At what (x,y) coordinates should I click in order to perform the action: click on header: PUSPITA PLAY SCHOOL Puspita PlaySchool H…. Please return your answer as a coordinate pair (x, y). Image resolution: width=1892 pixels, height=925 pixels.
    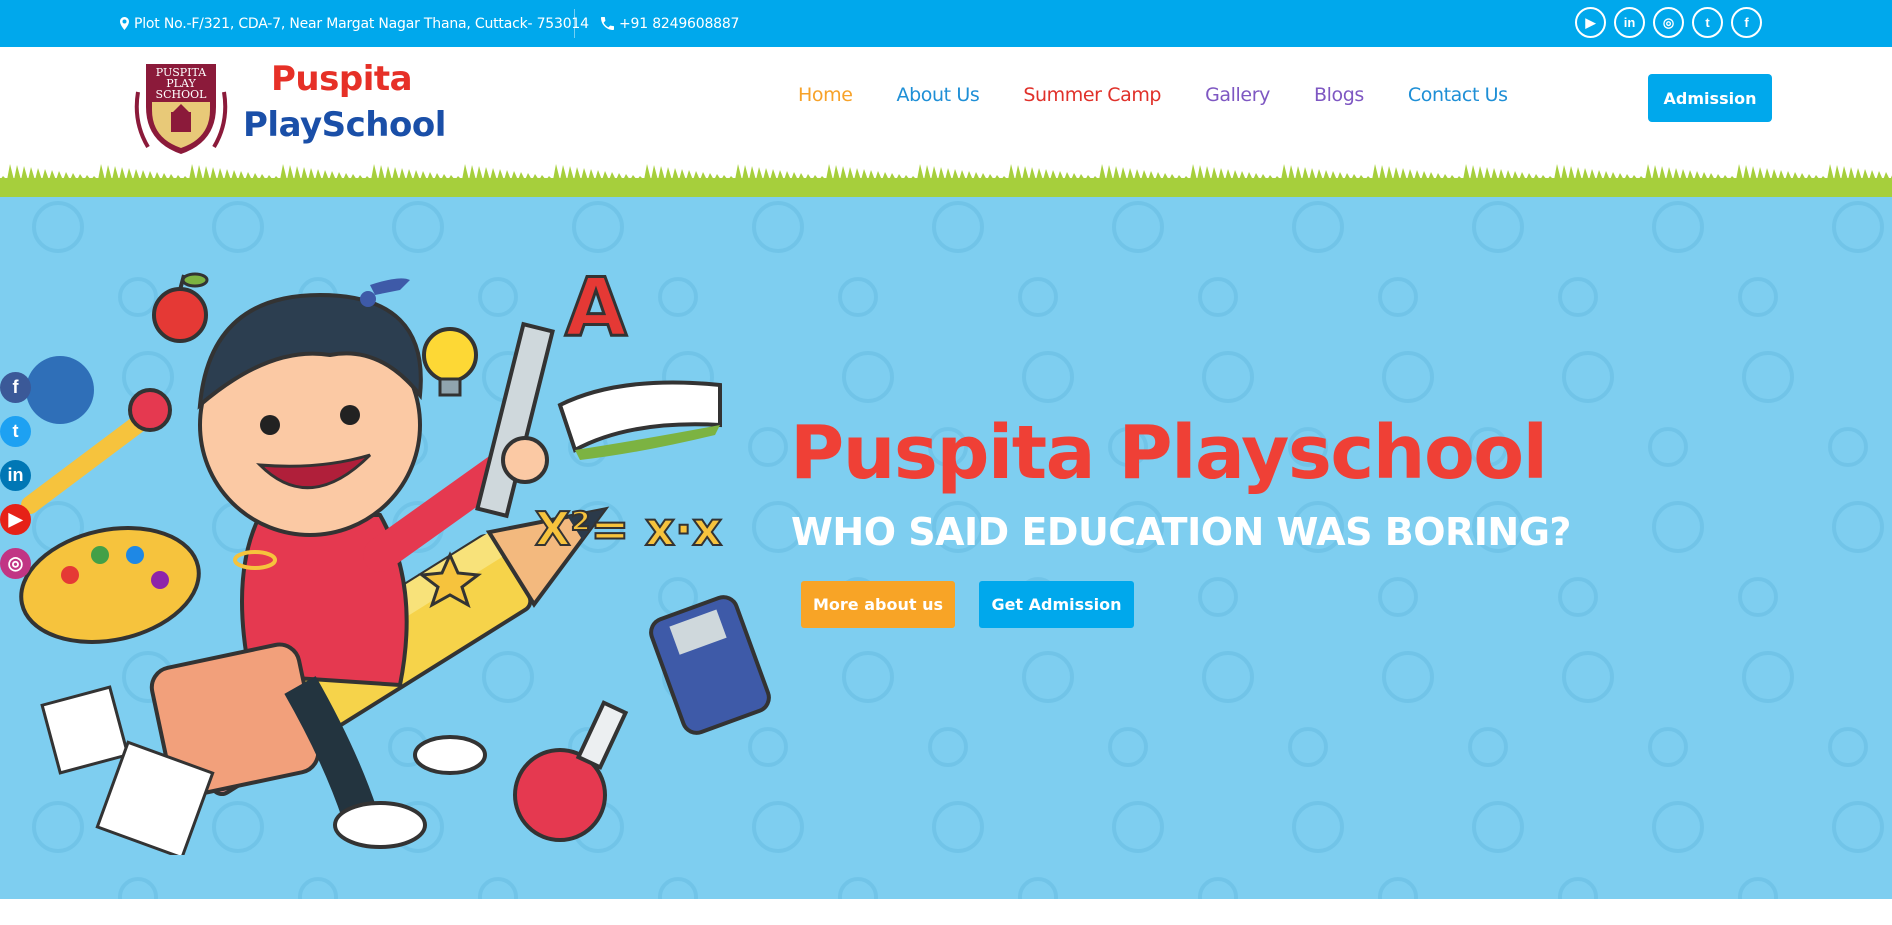
    Looking at the image, I should click on (946, 107).